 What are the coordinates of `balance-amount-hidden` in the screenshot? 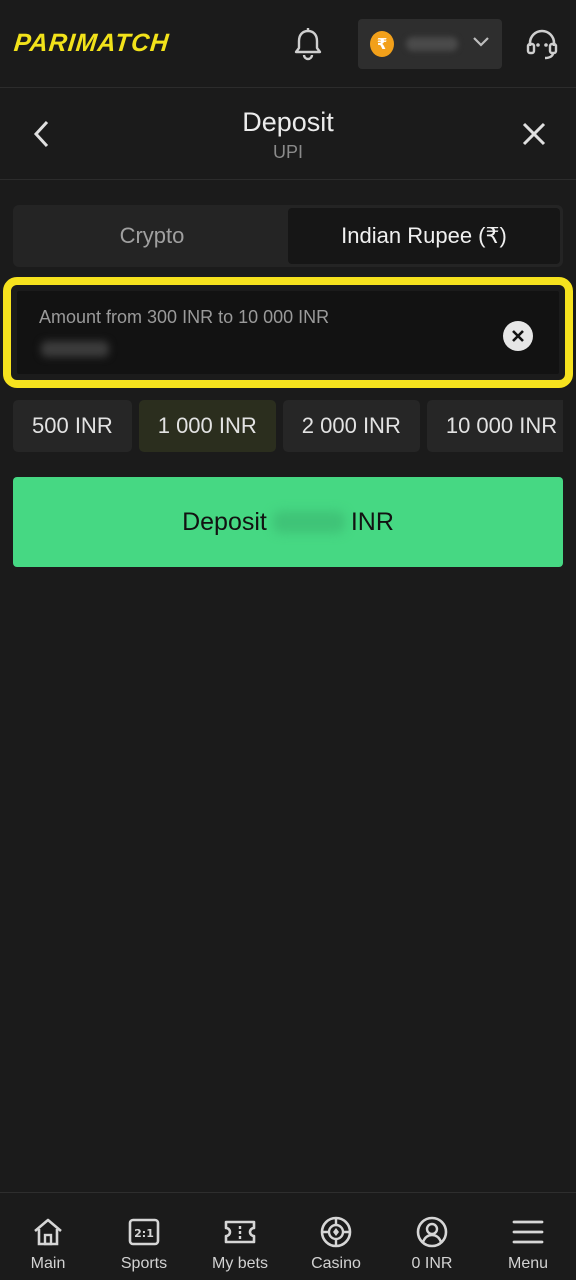 It's located at (432, 43).